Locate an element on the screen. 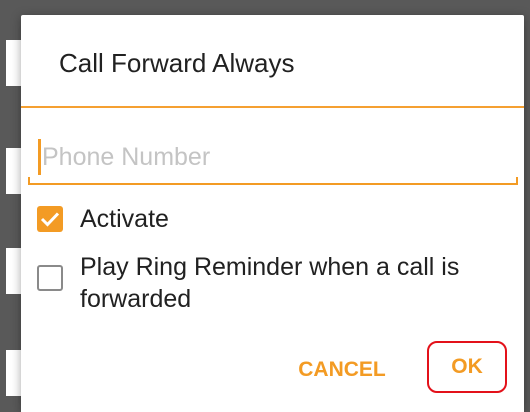 The height and width of the screenshot is (412, 530). field-underline is located at coordinates (273, 184).